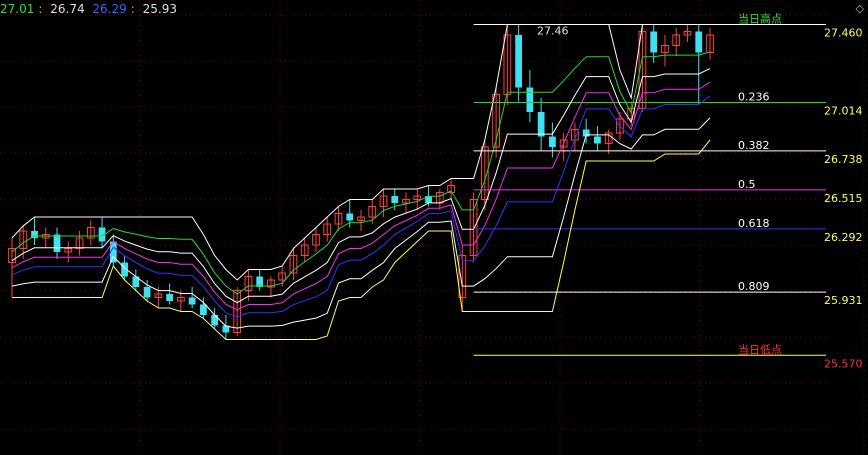 The image size is (868, 455). I want to click on fib-value-label: 25.931, so click(843, 300).